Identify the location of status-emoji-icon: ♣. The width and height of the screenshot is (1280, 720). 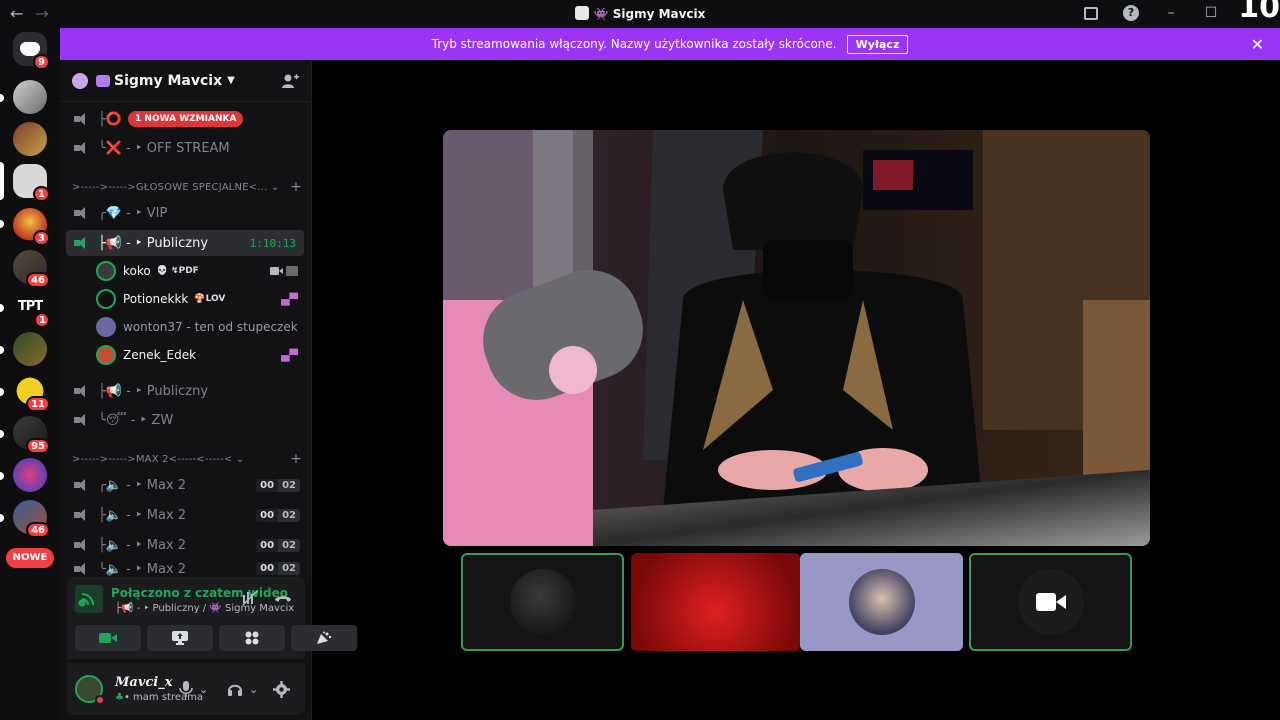
(119, 697).